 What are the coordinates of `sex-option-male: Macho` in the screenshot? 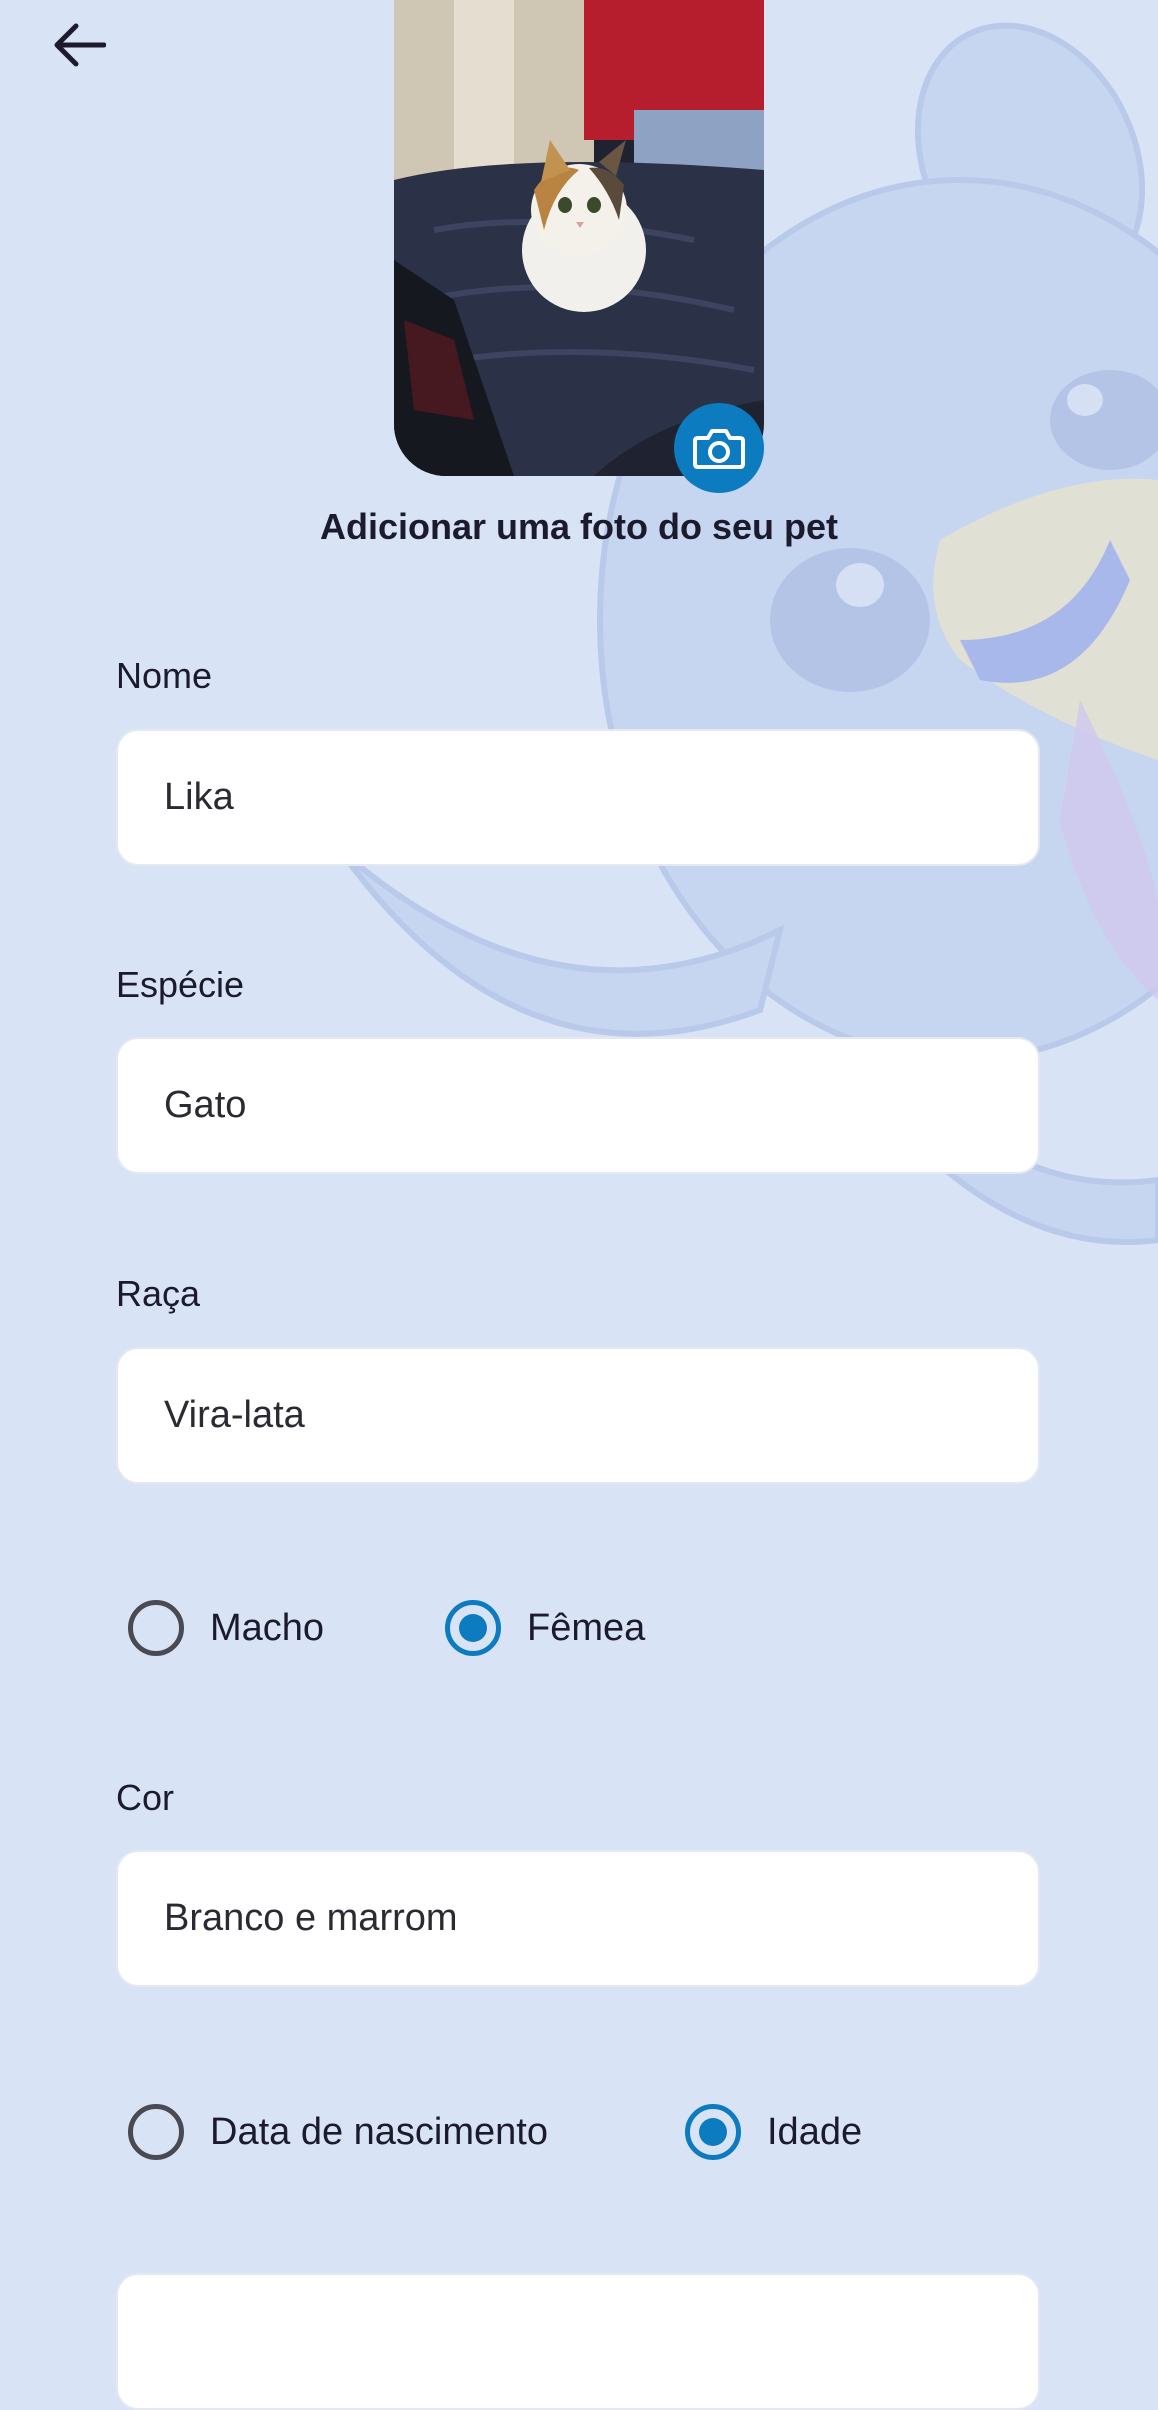 It's located at (226, 1628).